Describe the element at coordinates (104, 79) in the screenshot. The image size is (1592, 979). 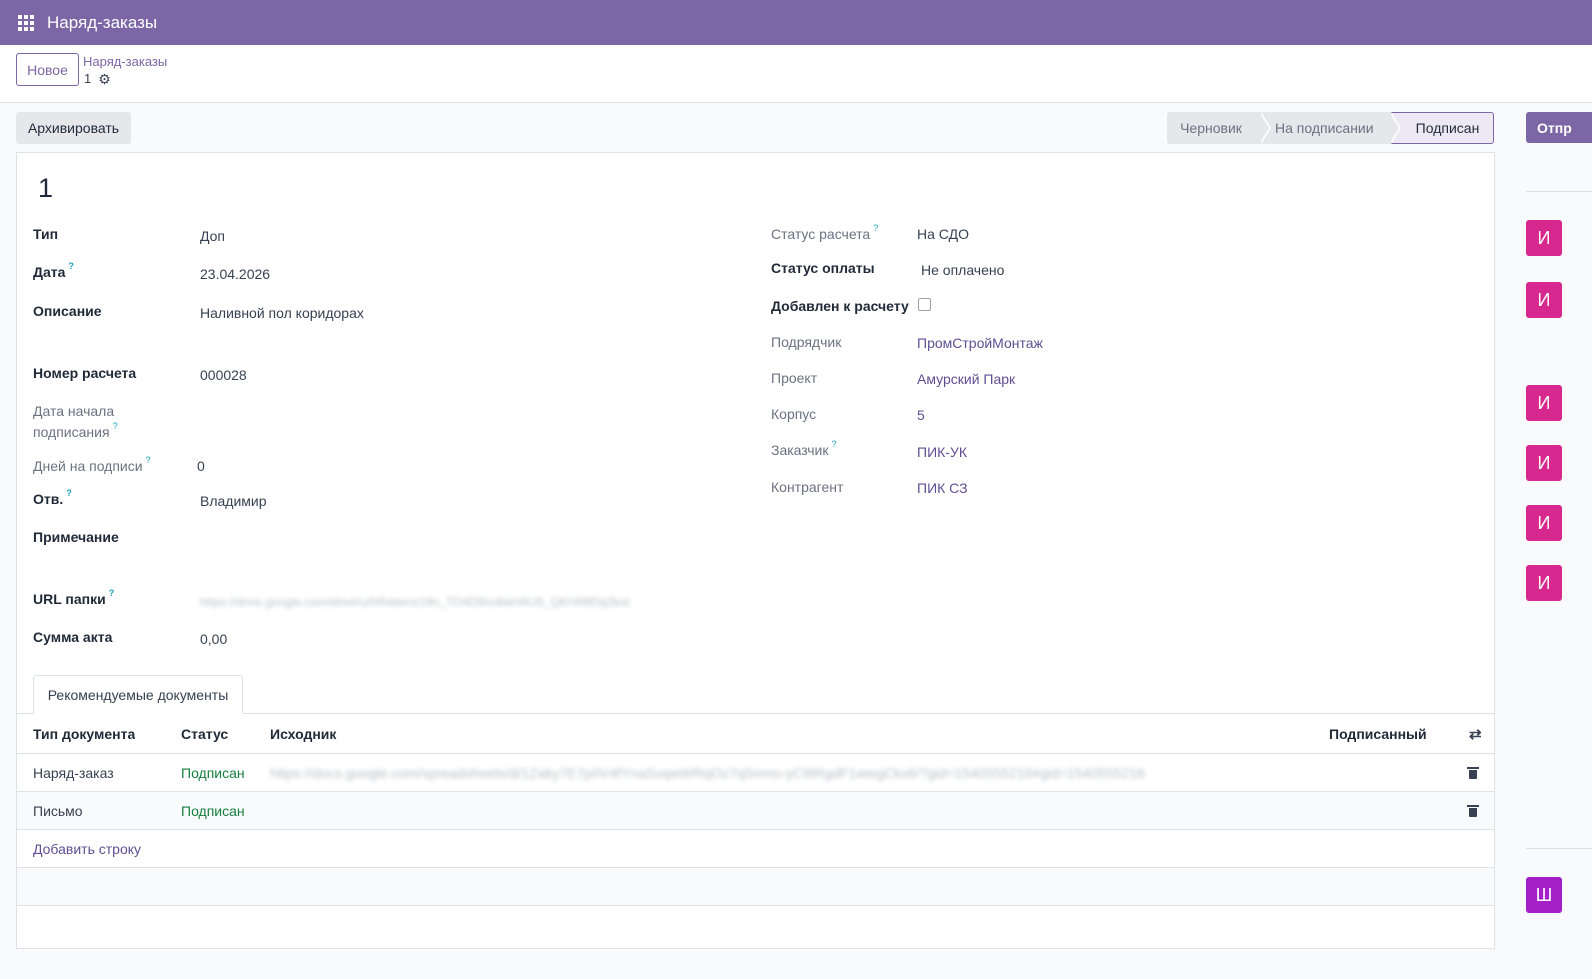
I see `gear-icon: ⚙` at that location.